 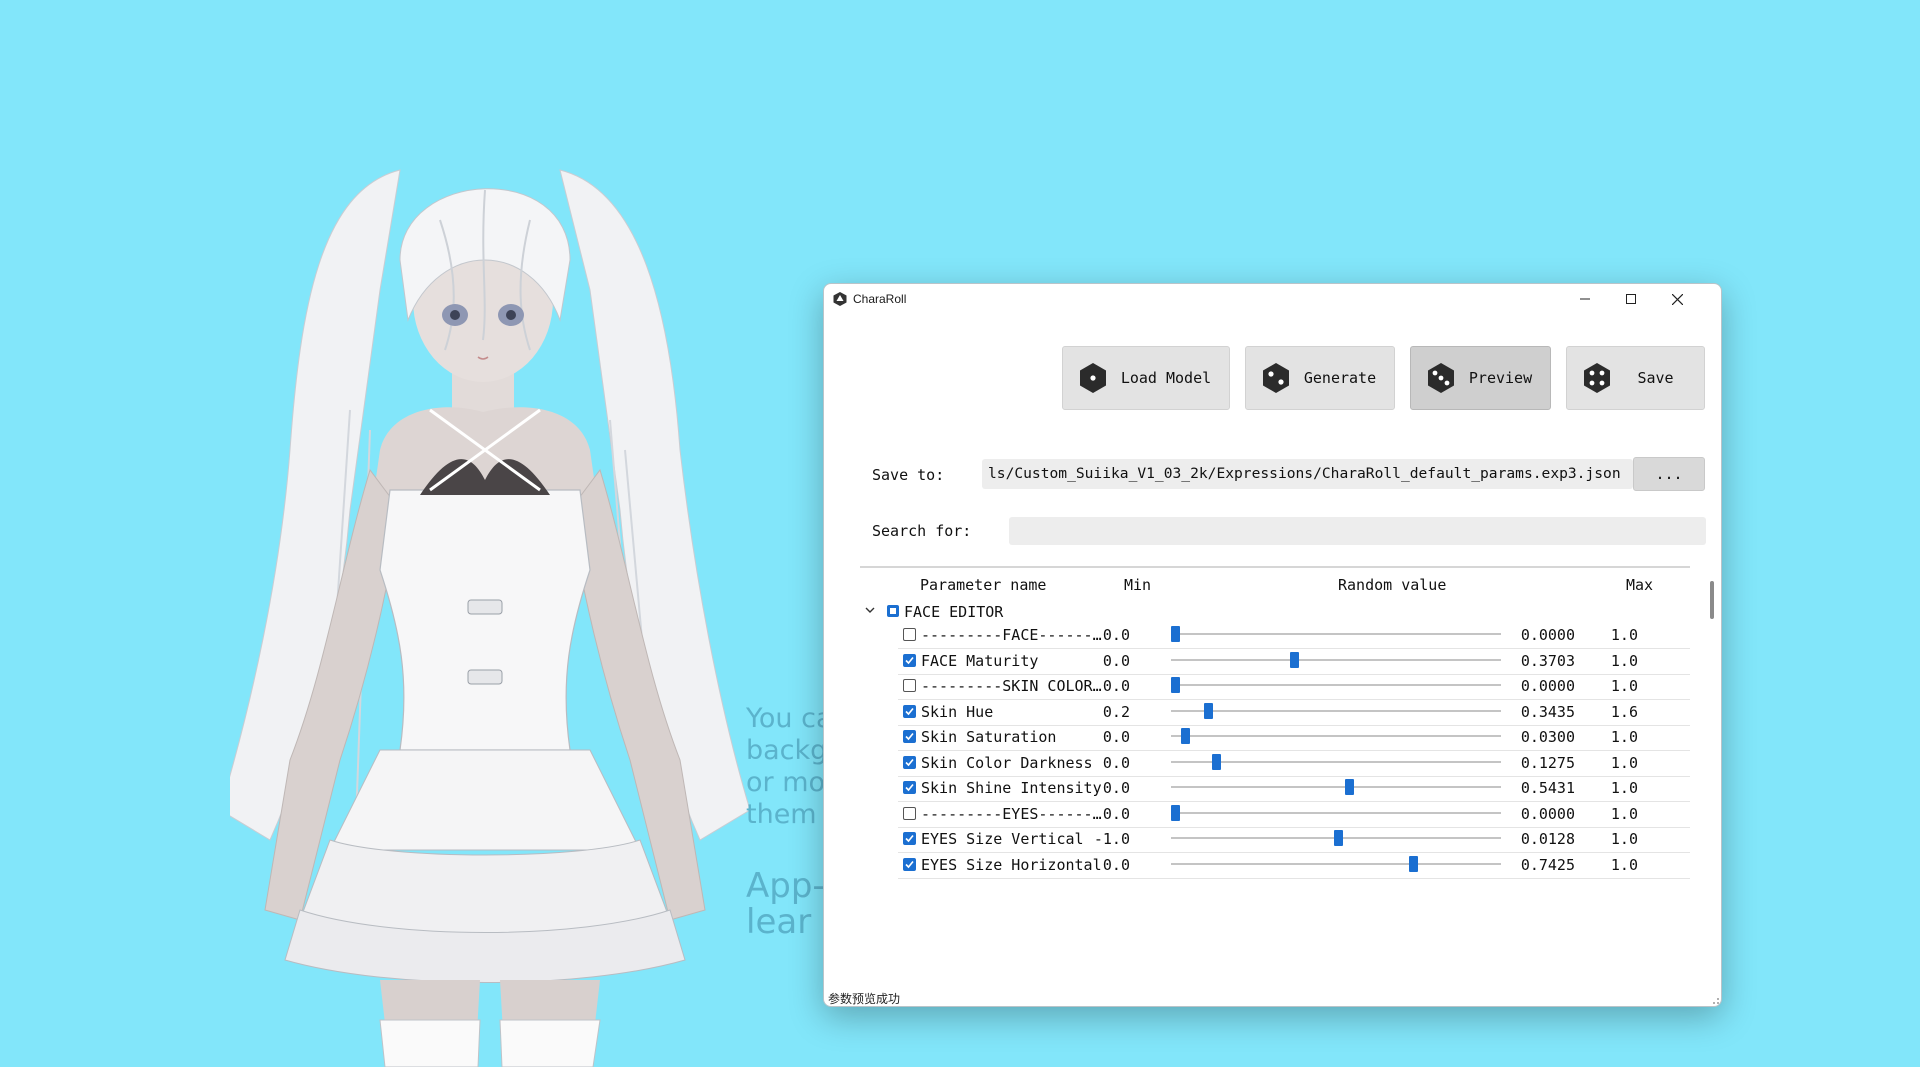 I want to click on background-hint-app-line: App-, so click(x=785, y=886).